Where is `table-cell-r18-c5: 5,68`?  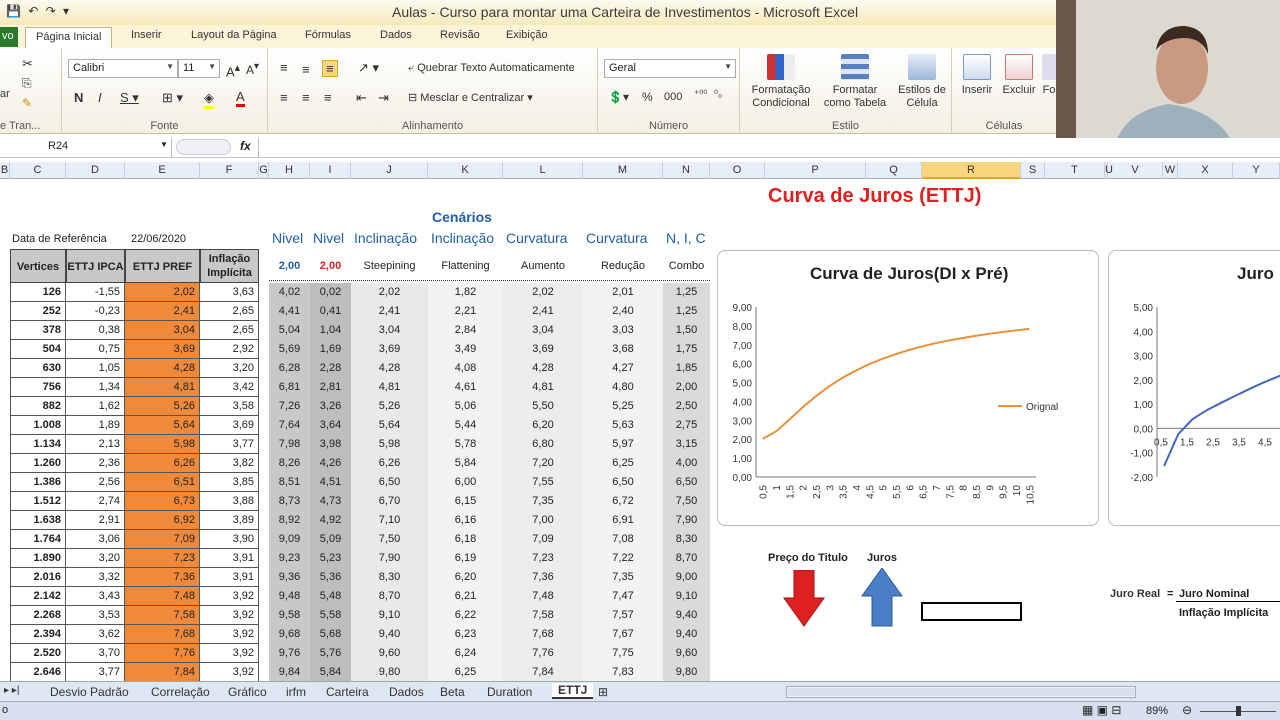
table-cell-r18-c5: 5,68 is located at coordinates (330, 634).